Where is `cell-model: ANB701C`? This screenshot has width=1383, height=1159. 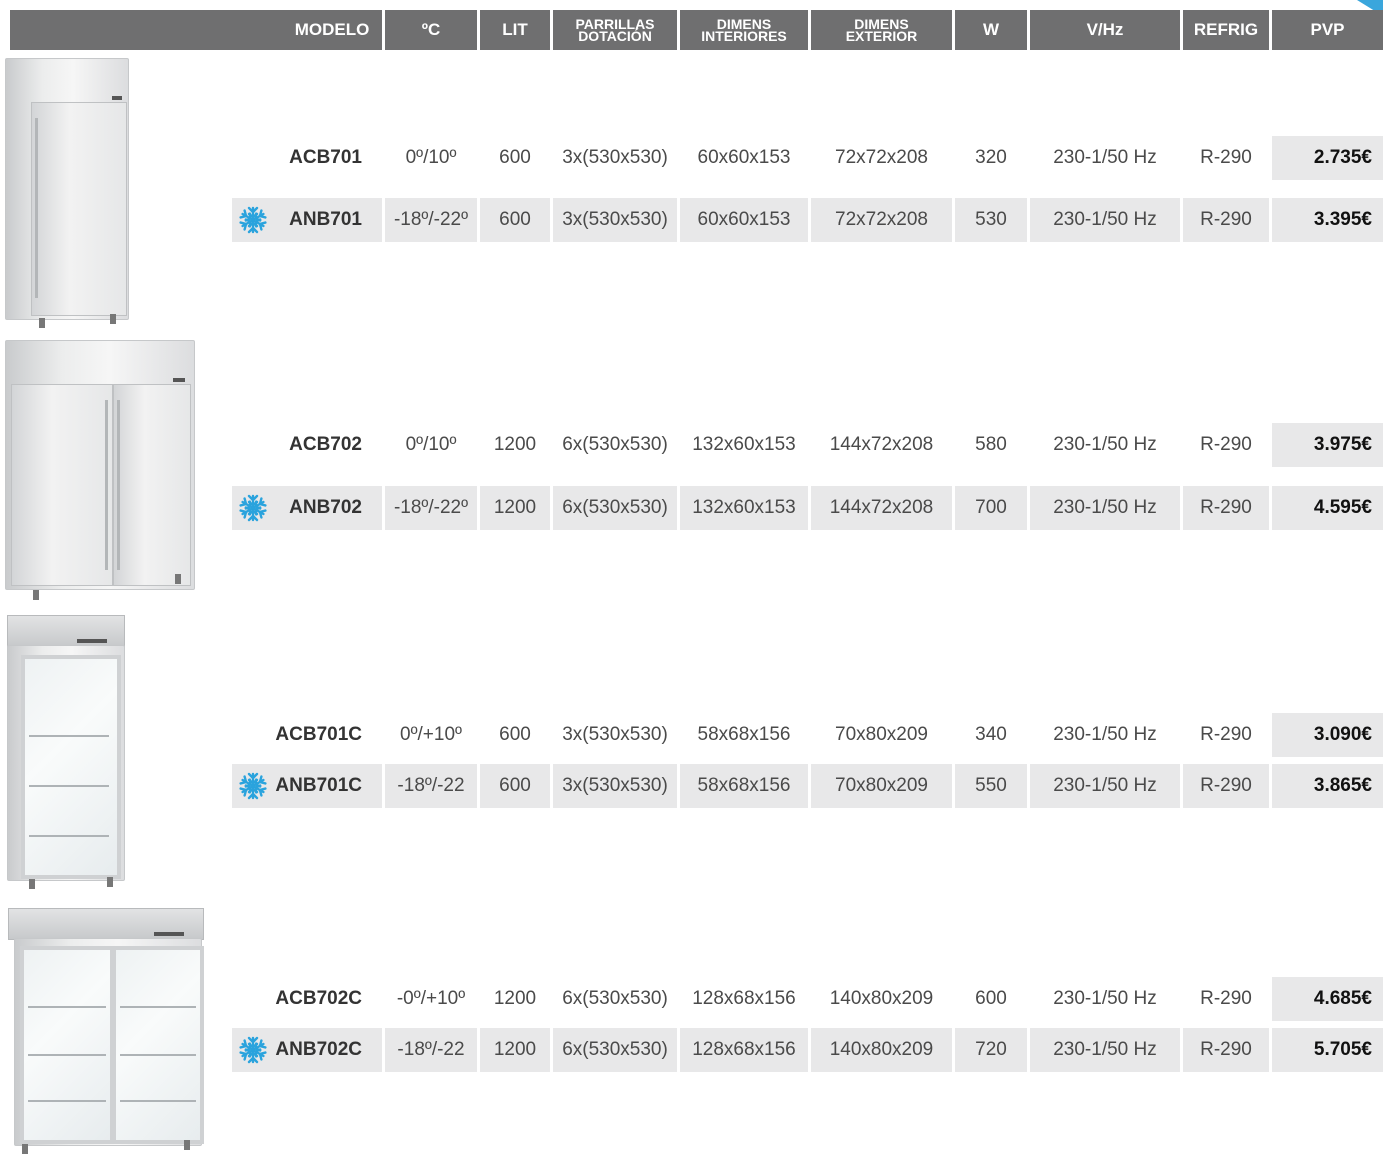
cell-model: ANB701C is located at coordinates (318, 785).